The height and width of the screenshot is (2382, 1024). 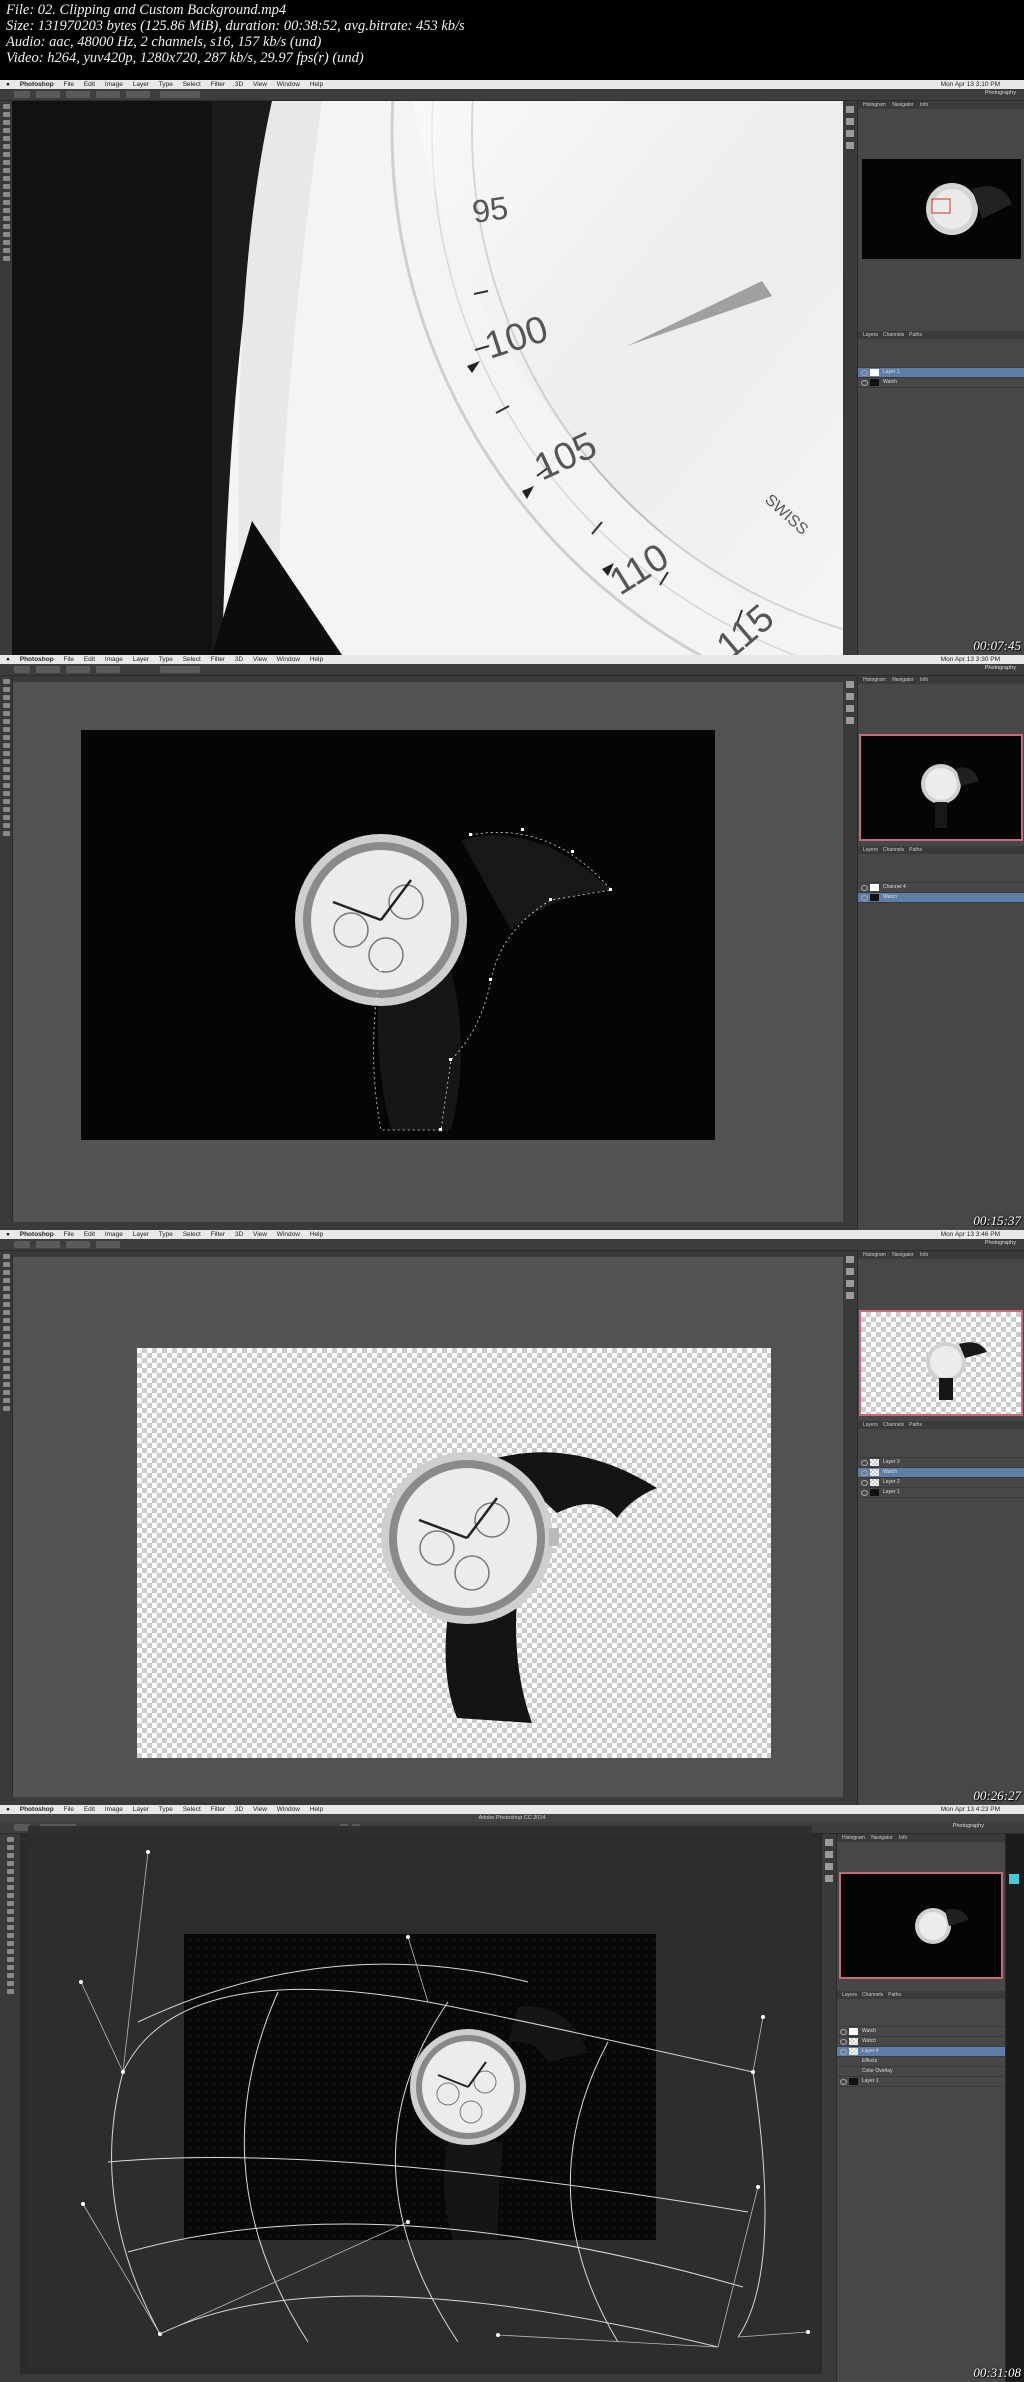 I want to click on gradient-tool-icon, so click(x=6, y=769).